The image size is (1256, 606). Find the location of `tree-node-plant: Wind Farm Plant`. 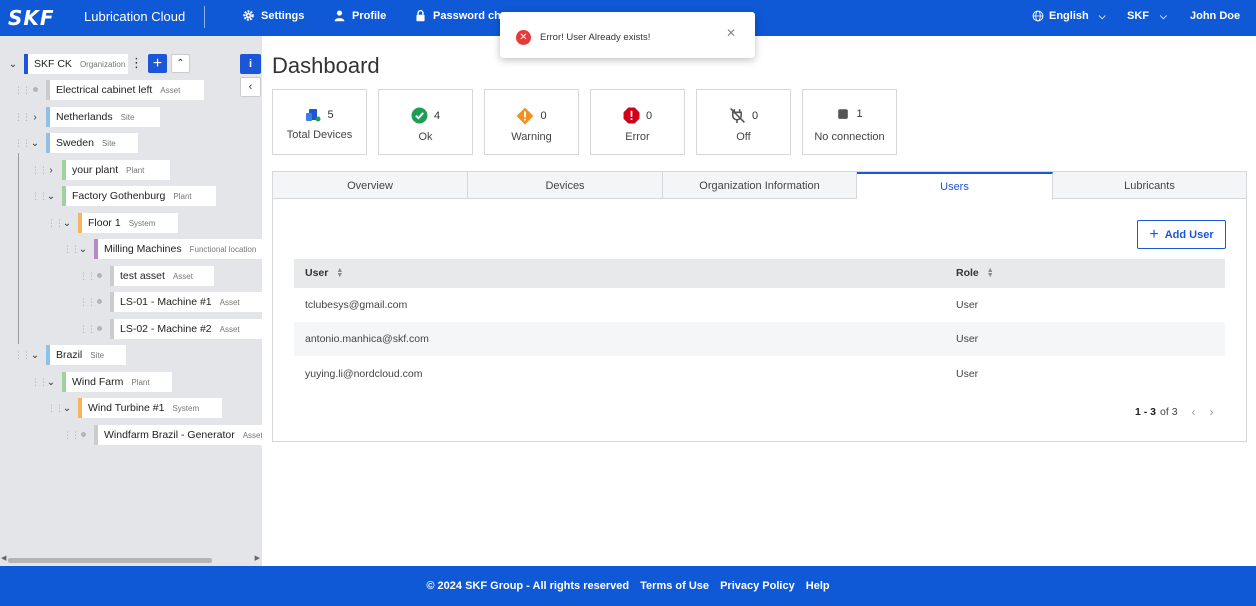

tree-node-plant: Wind Farm Plant is located at coordinates (117, 382).